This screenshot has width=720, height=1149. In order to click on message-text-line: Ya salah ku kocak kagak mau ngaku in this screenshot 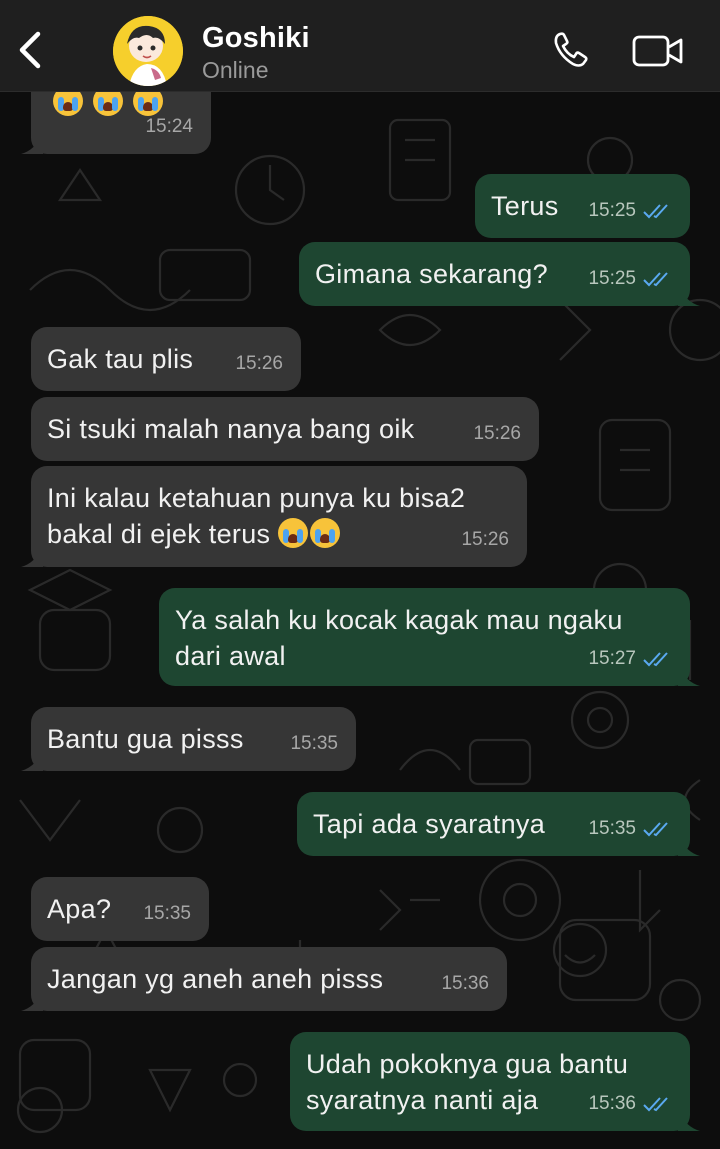, I will do `click(399, 620)`.